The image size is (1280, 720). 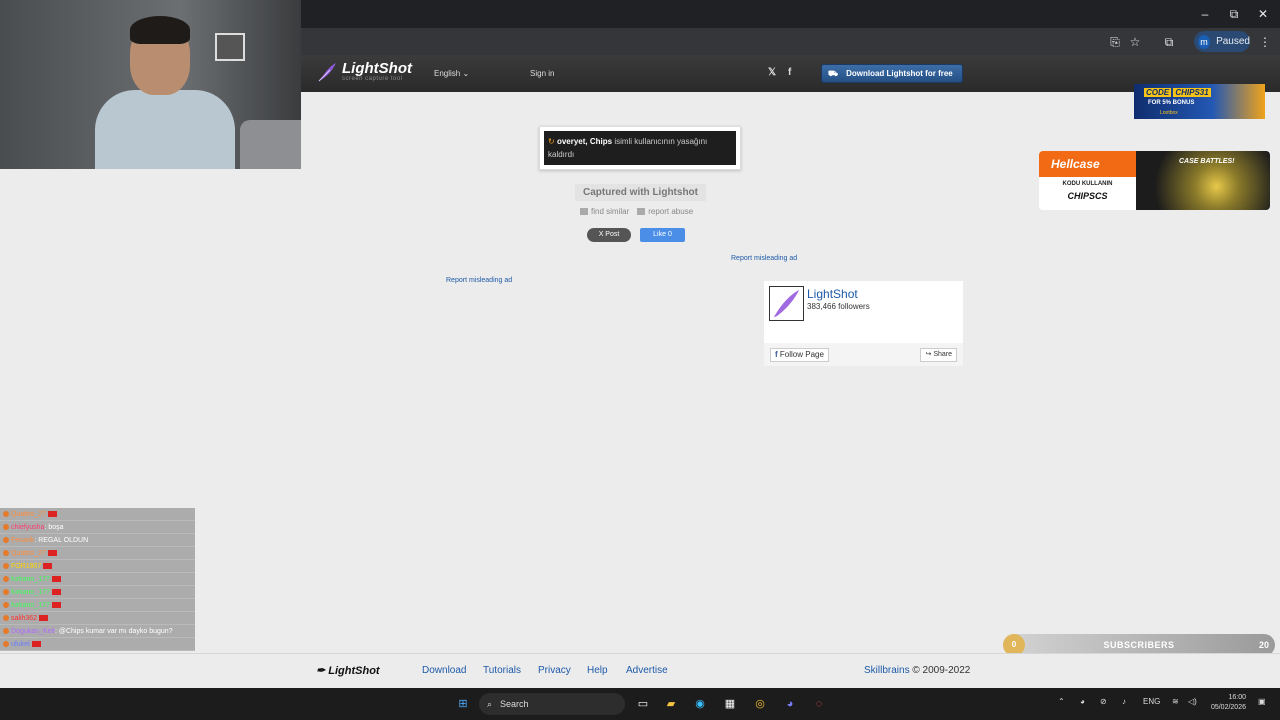 I want to click on microphone-icon: ♪, so click(x=1124, y=701).